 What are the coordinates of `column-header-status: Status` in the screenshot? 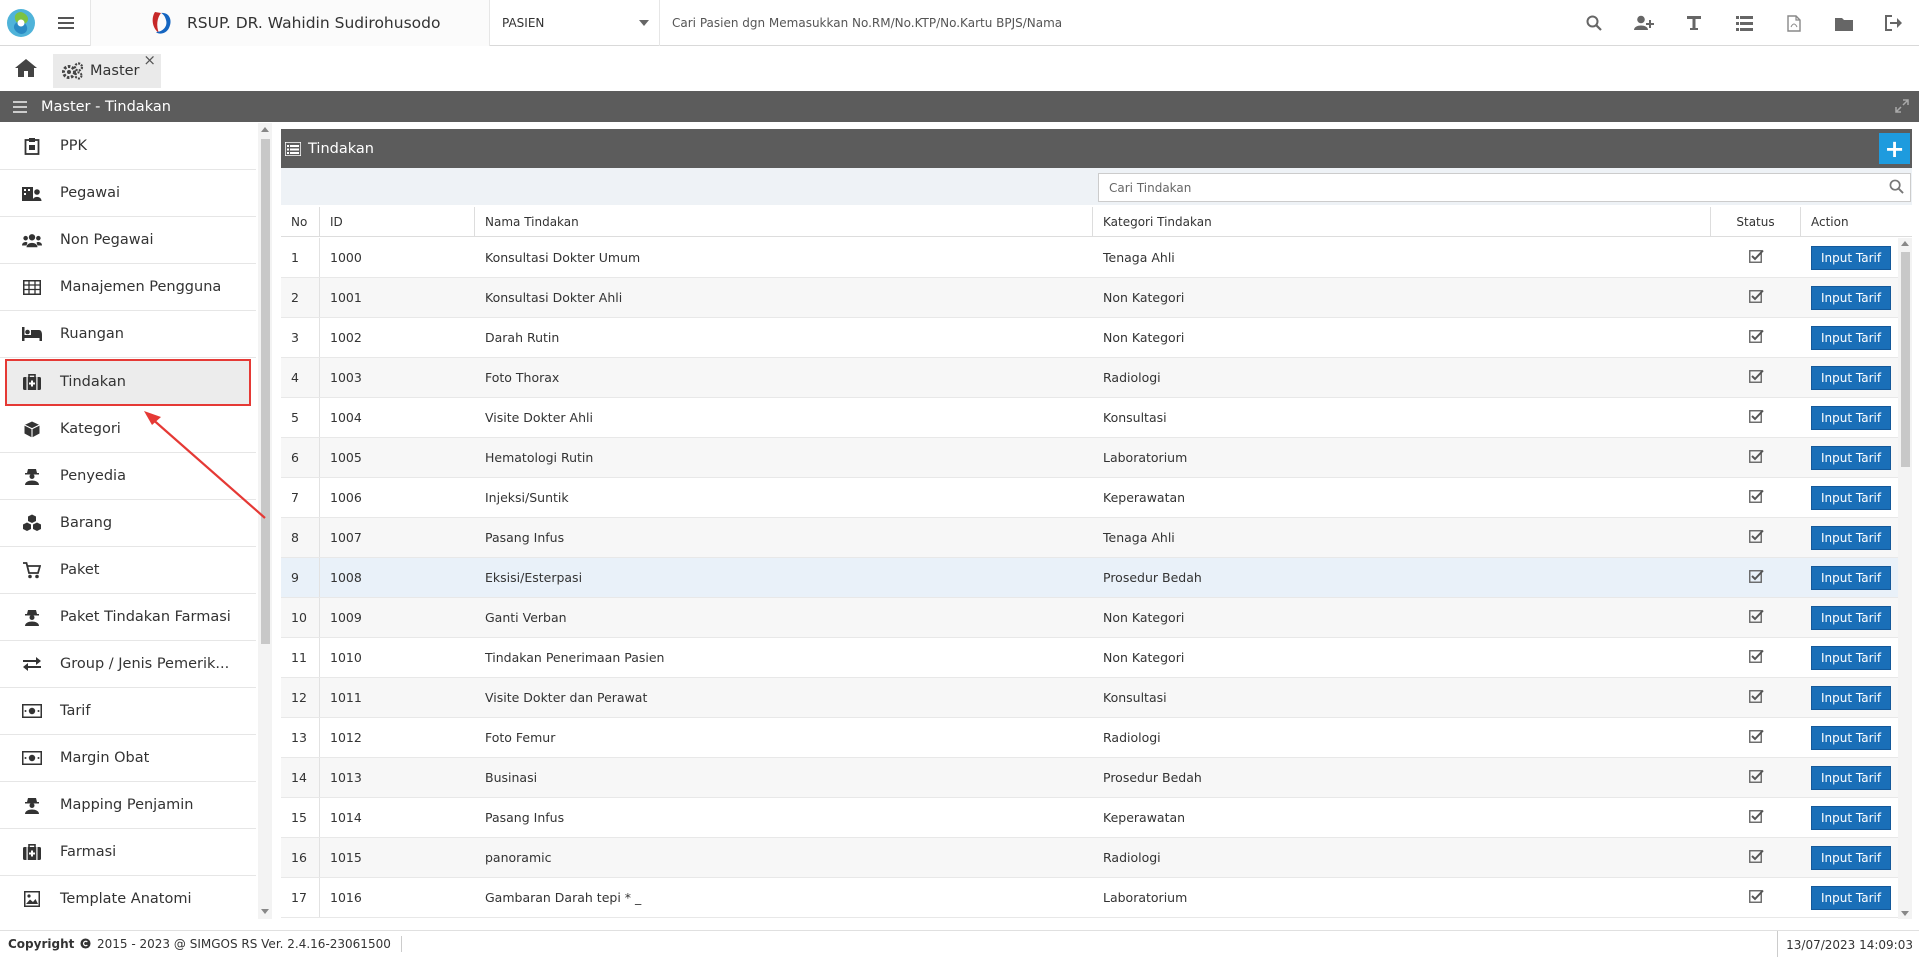 It's located at (1756, 222).